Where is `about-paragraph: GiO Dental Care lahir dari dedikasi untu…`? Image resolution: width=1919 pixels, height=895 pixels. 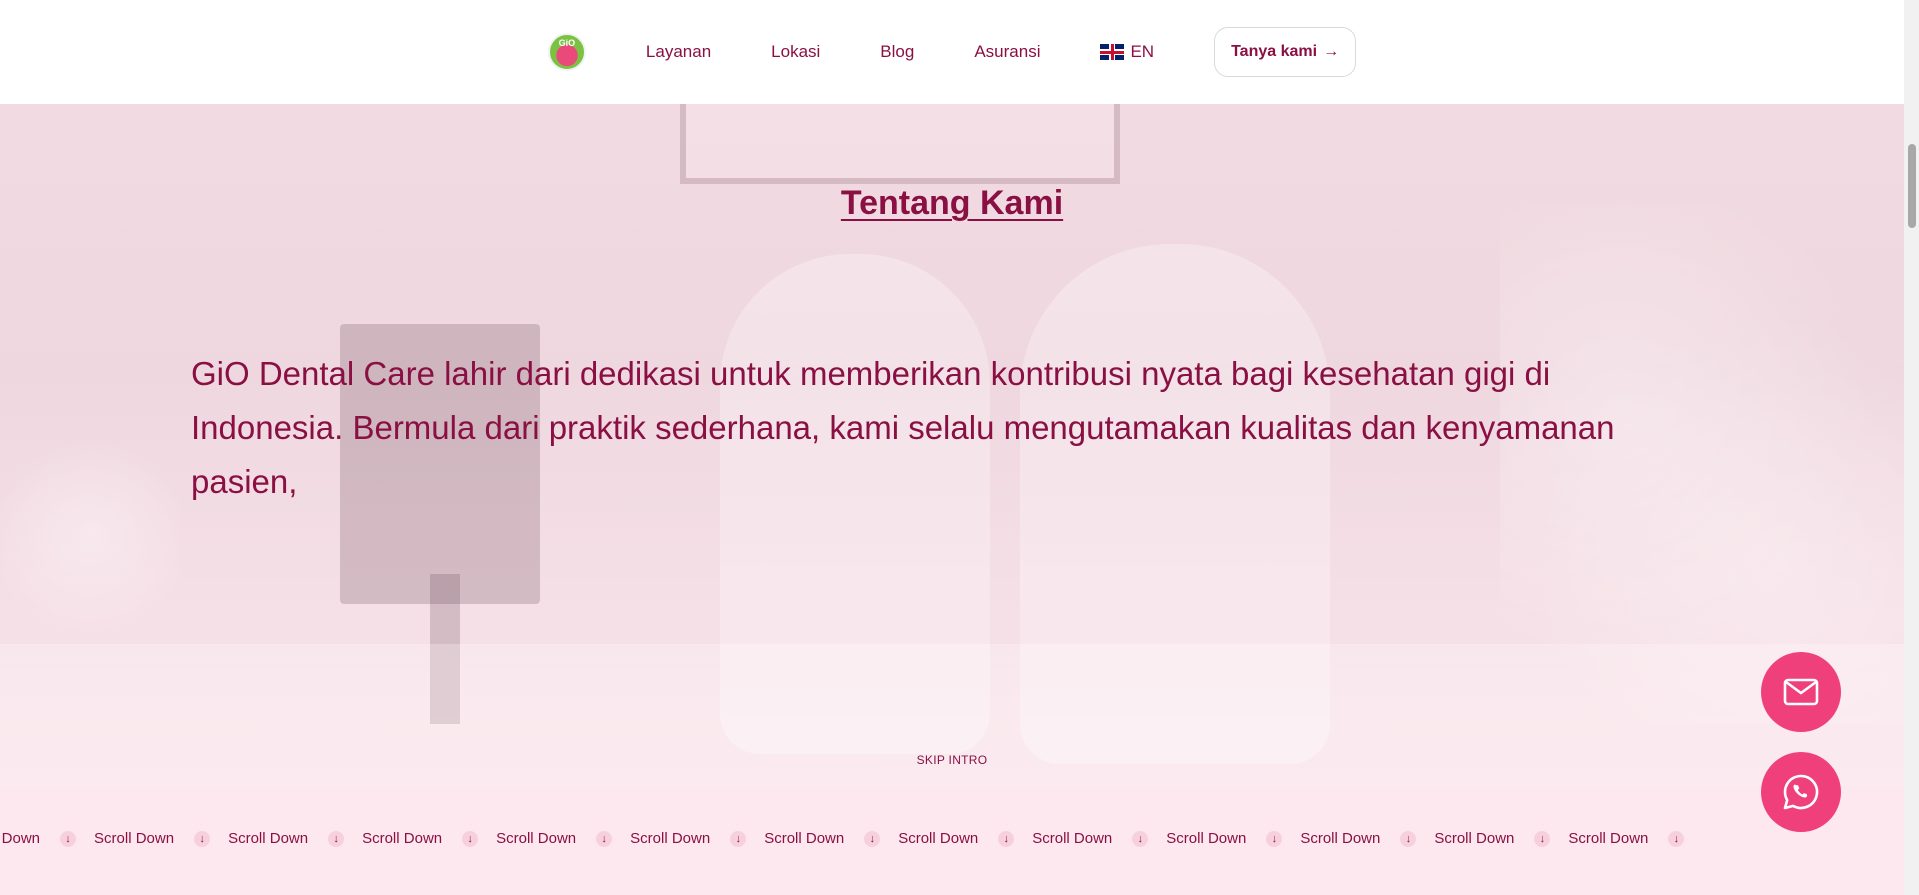
about-paragraph: GiO Dental Care lahir dari dedikasi untu… is located at coordinates (903, 427).